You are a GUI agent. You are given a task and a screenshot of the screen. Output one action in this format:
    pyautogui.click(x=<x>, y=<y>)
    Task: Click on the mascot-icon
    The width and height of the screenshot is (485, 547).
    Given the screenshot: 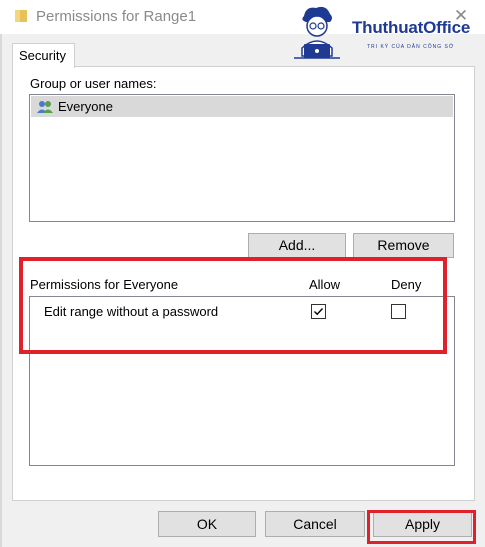 What is the action you would take?
    pyautogui.click(x=317, y=32)
    